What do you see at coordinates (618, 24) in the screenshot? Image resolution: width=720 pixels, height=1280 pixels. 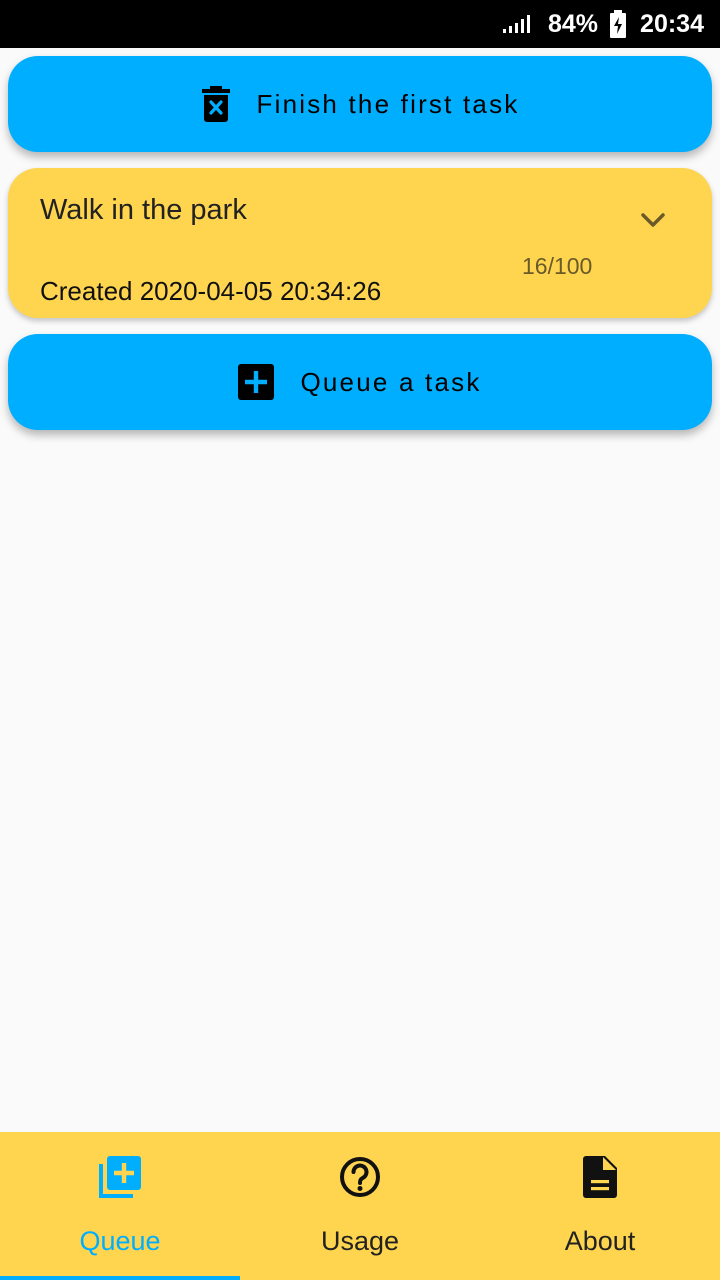 I see `battery-charging-icon` at bounding box center [618, 24].